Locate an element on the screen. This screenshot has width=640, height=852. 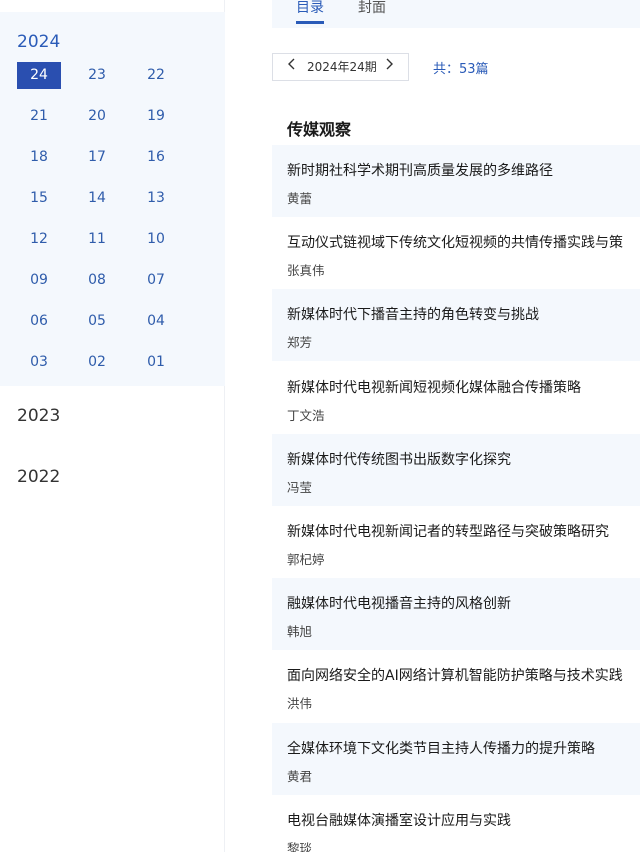
year-2023: 2023 is located at coordinates (38, 416).